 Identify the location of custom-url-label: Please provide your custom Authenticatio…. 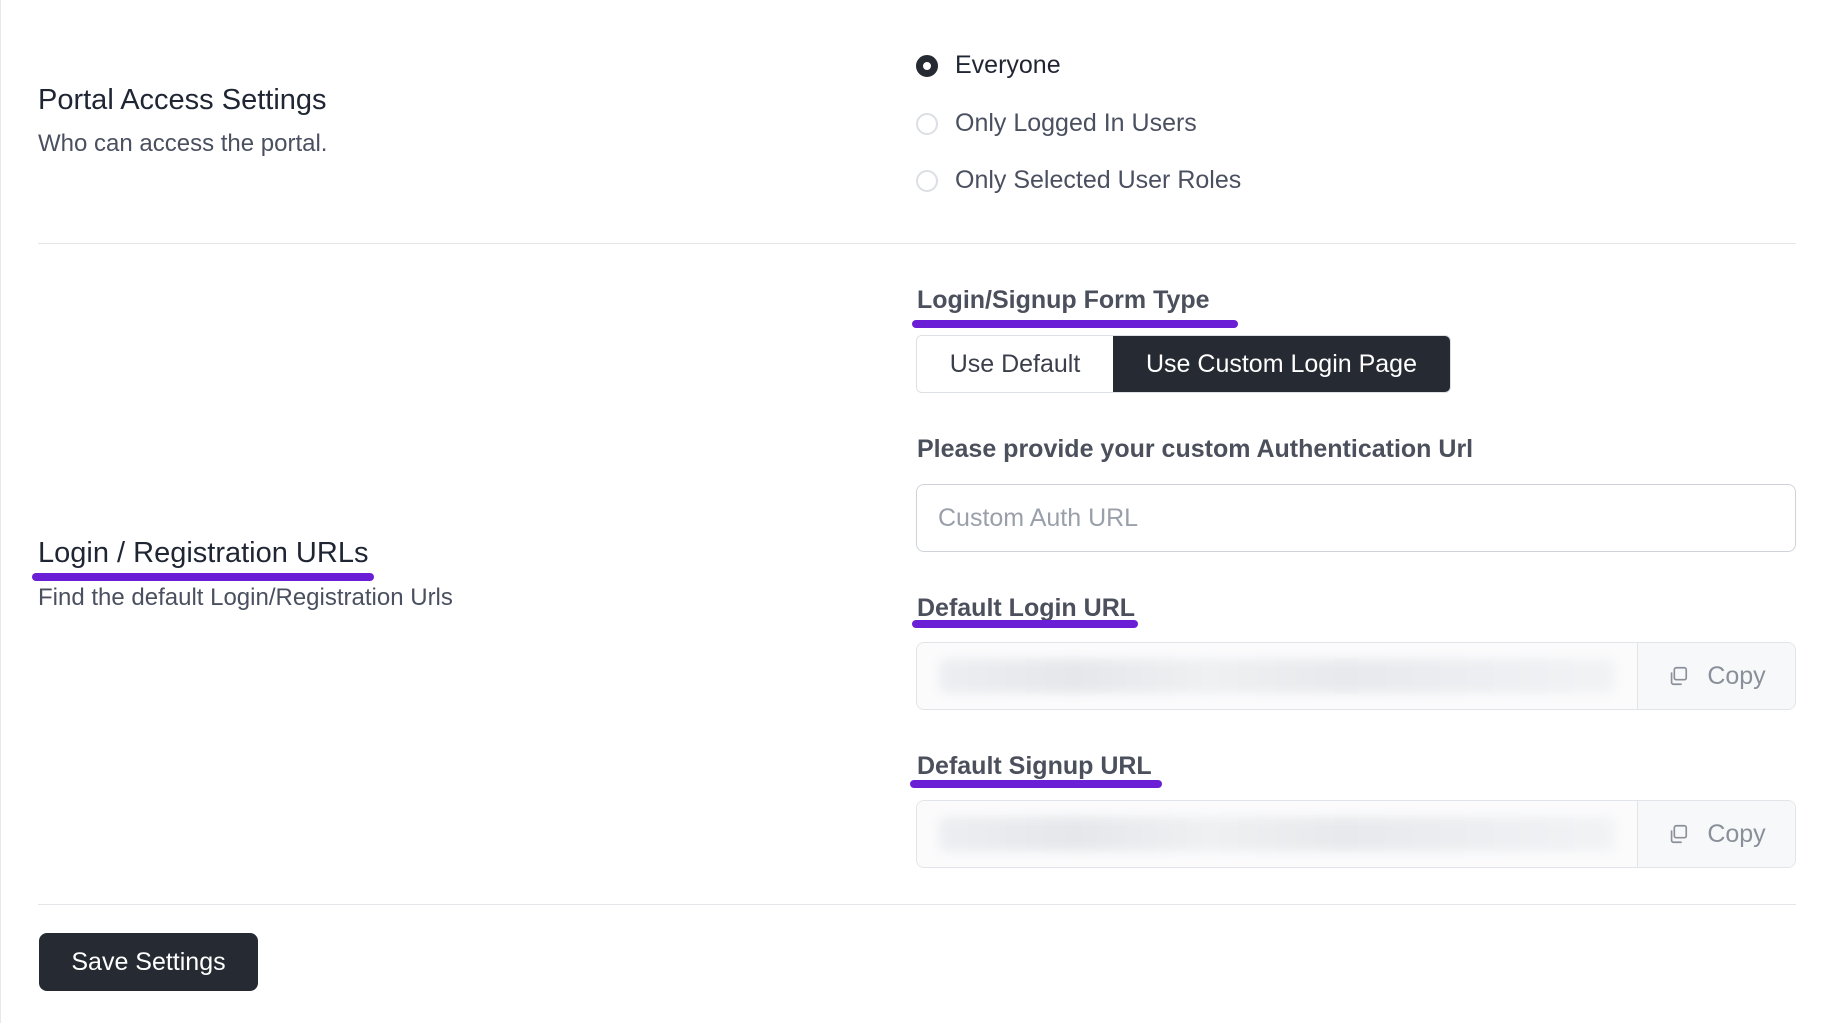
(1195, 449).